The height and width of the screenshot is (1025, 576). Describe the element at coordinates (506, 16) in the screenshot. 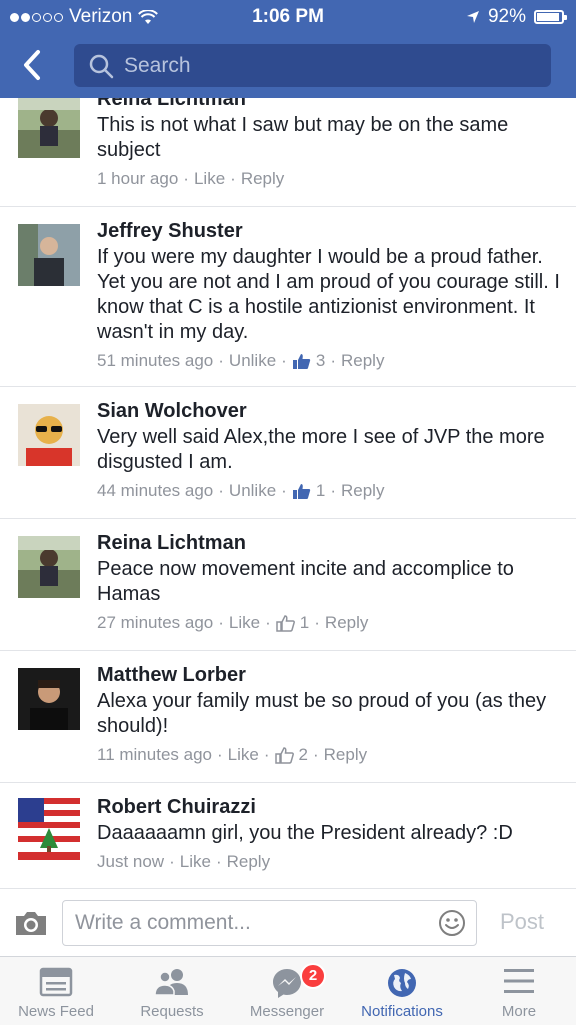

I see `battery-percent: 92%` at that location.